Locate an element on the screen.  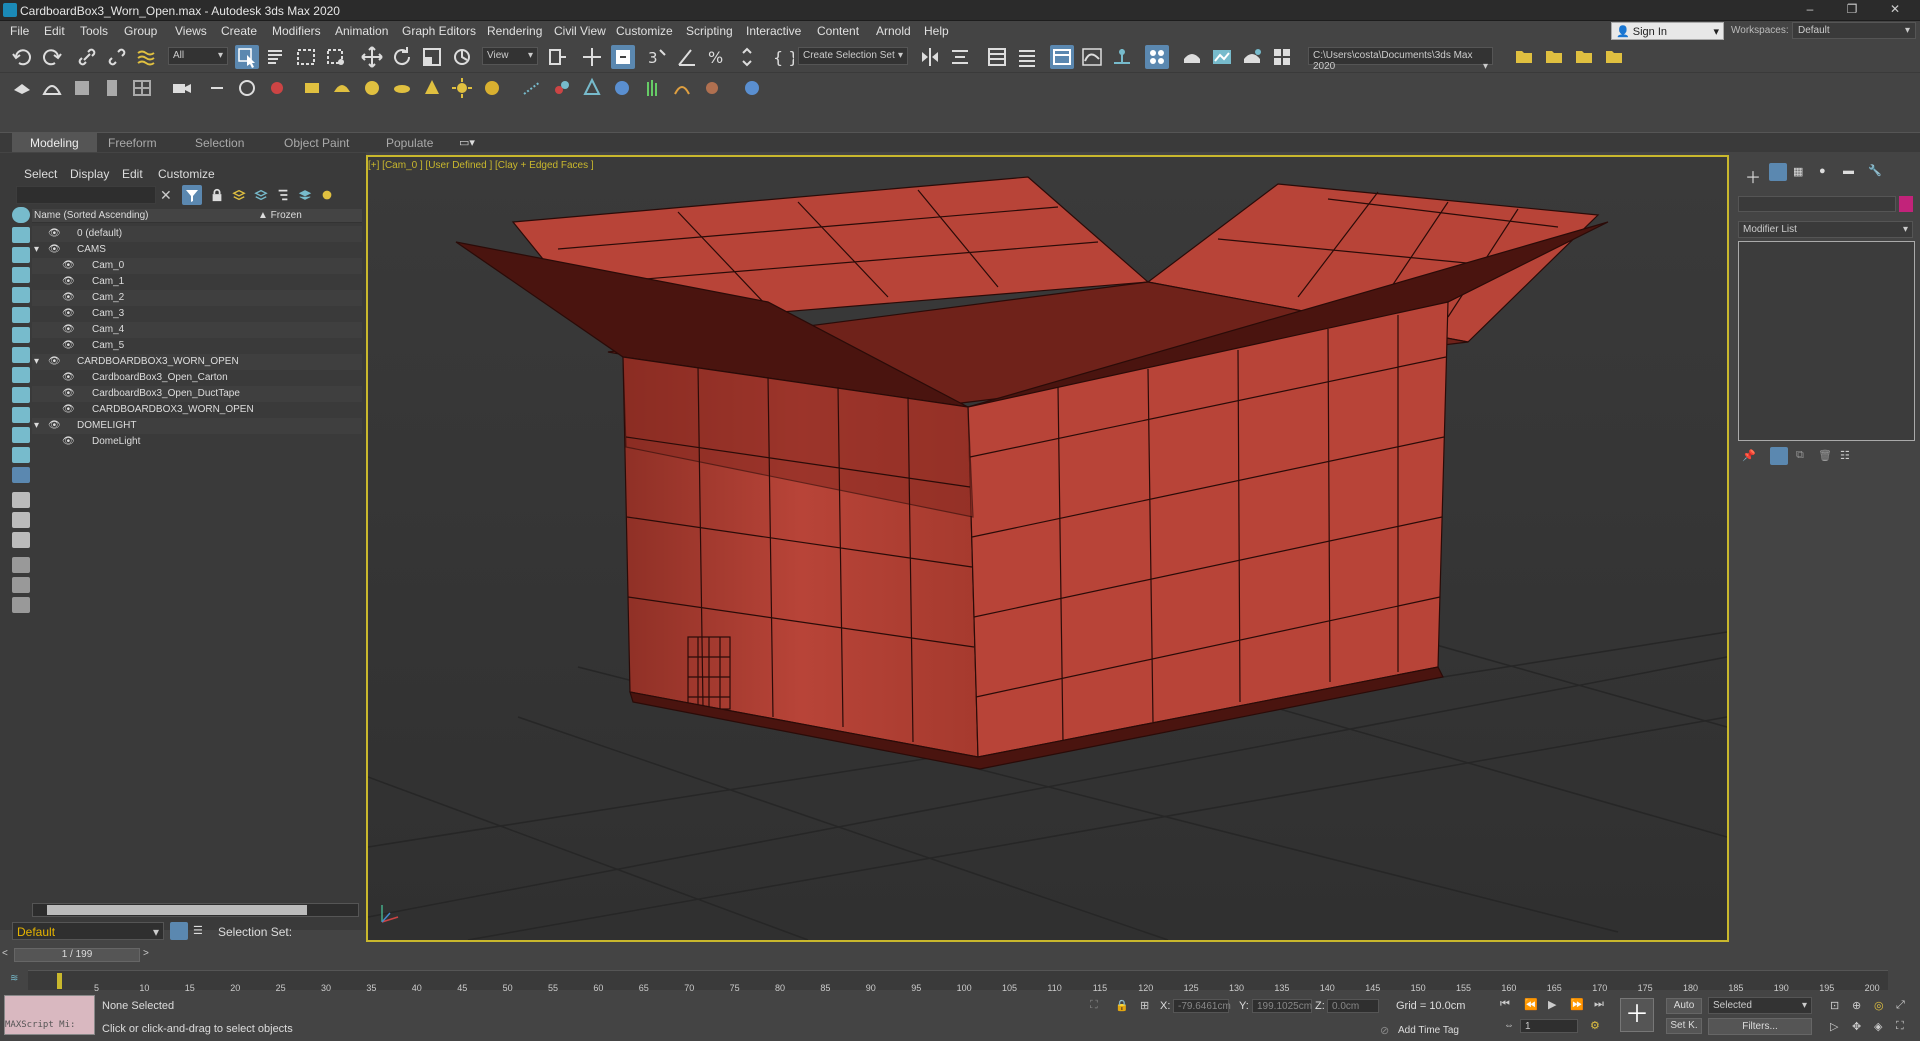
orbit-icon: ◎ is located at coordinates (1879, 1005).